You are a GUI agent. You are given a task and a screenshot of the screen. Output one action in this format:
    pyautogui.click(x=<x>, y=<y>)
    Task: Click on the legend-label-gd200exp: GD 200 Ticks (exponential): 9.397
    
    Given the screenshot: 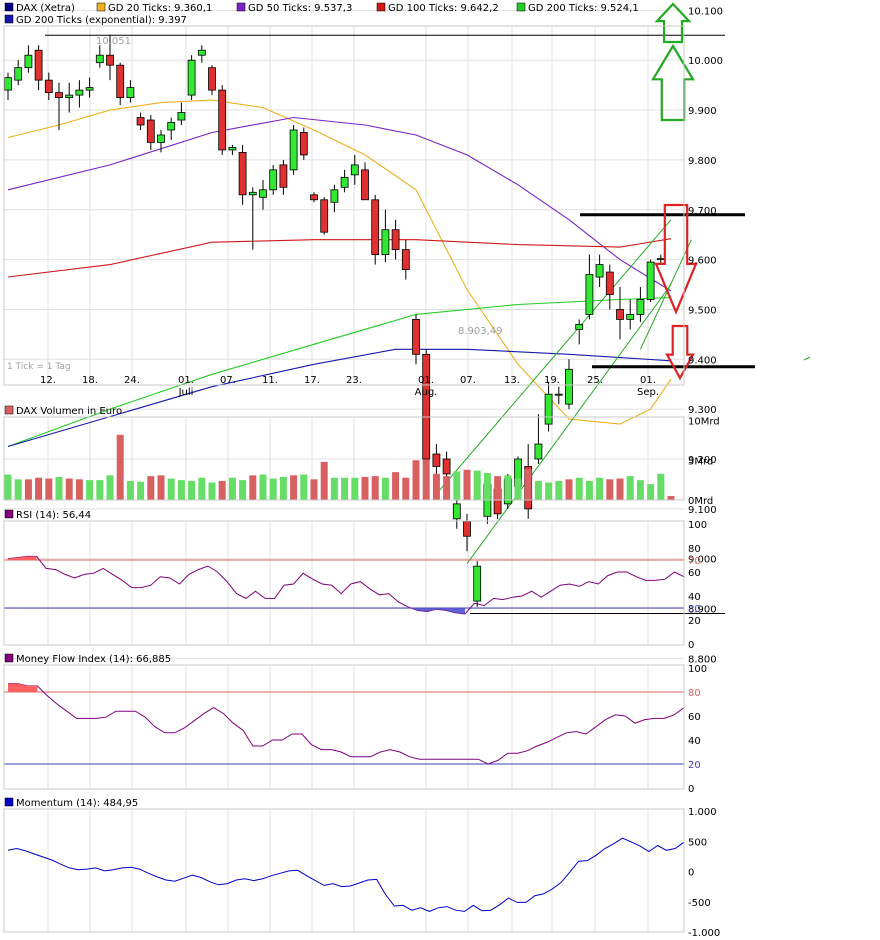 What is the action you would take?
    pyautogui.click(x=101, y=20)
    